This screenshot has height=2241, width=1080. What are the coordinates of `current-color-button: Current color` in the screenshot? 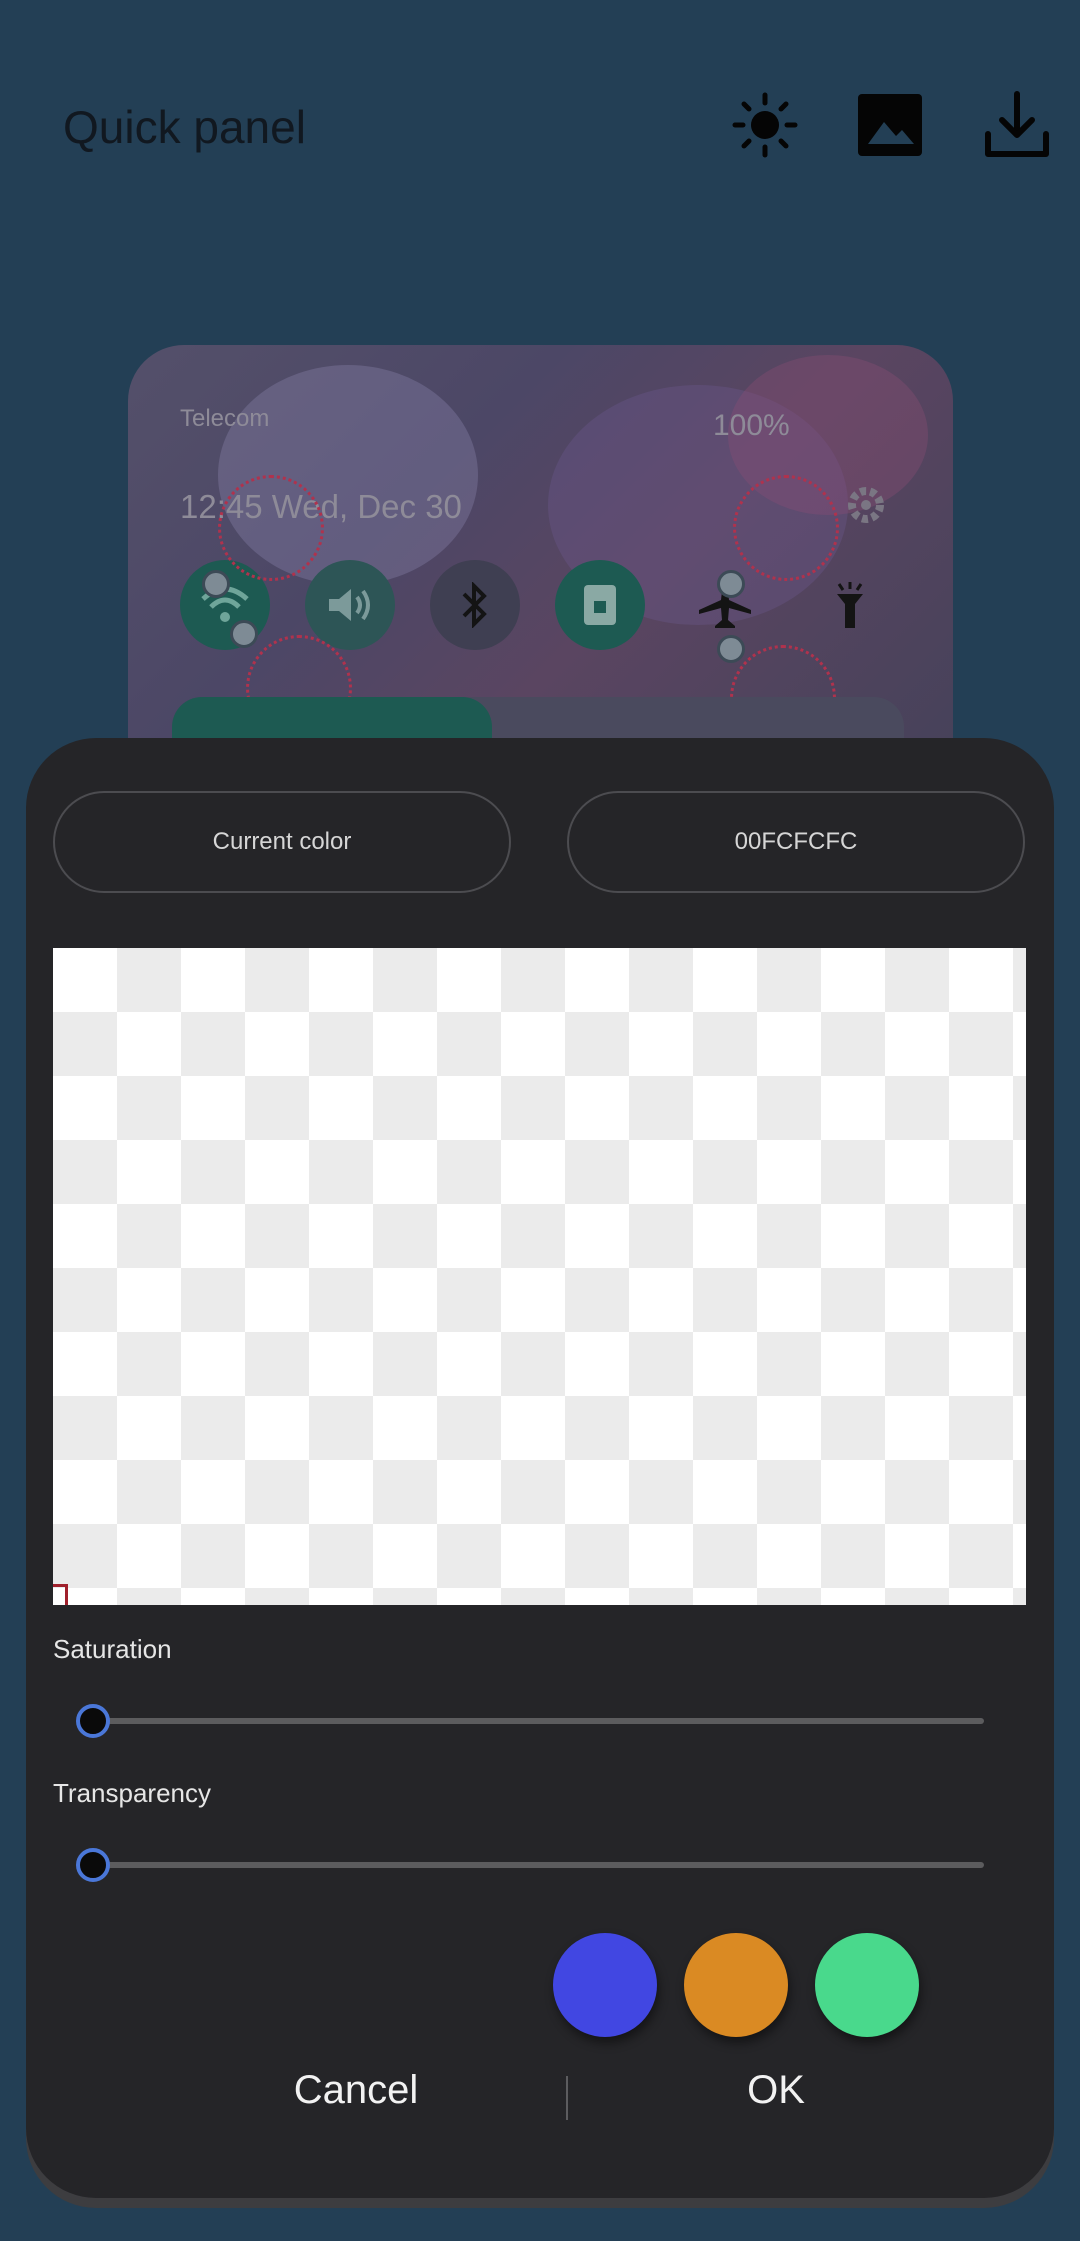 It's located at (282, 842).